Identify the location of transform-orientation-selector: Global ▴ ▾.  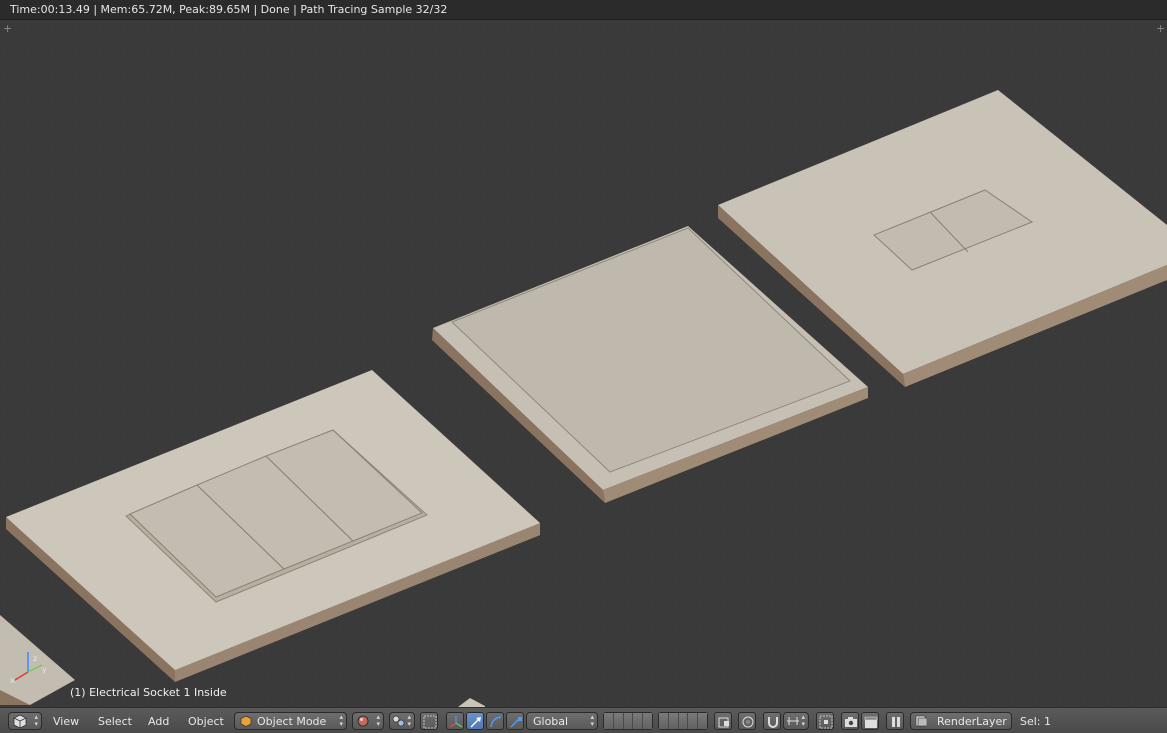
(562, 721).